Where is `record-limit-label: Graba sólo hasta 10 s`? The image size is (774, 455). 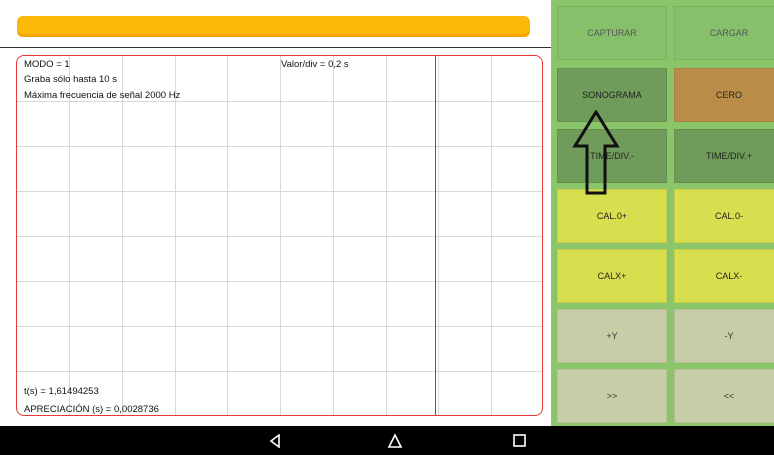 record-limit-label: Graba sólo hasta 10 s is located at coordinates (70, 79).